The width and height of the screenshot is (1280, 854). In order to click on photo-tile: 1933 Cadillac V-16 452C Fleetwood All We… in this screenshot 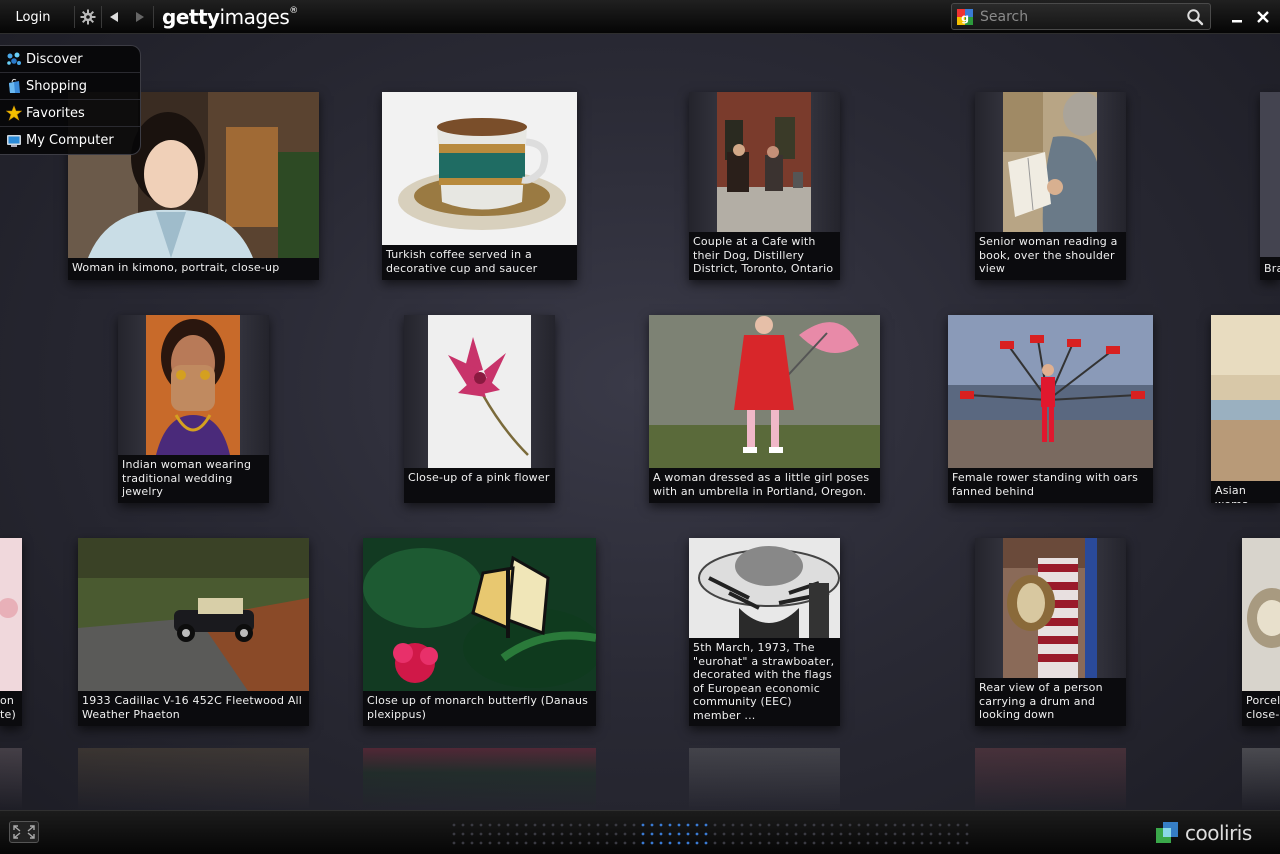, I will do `click(193, 632)`.